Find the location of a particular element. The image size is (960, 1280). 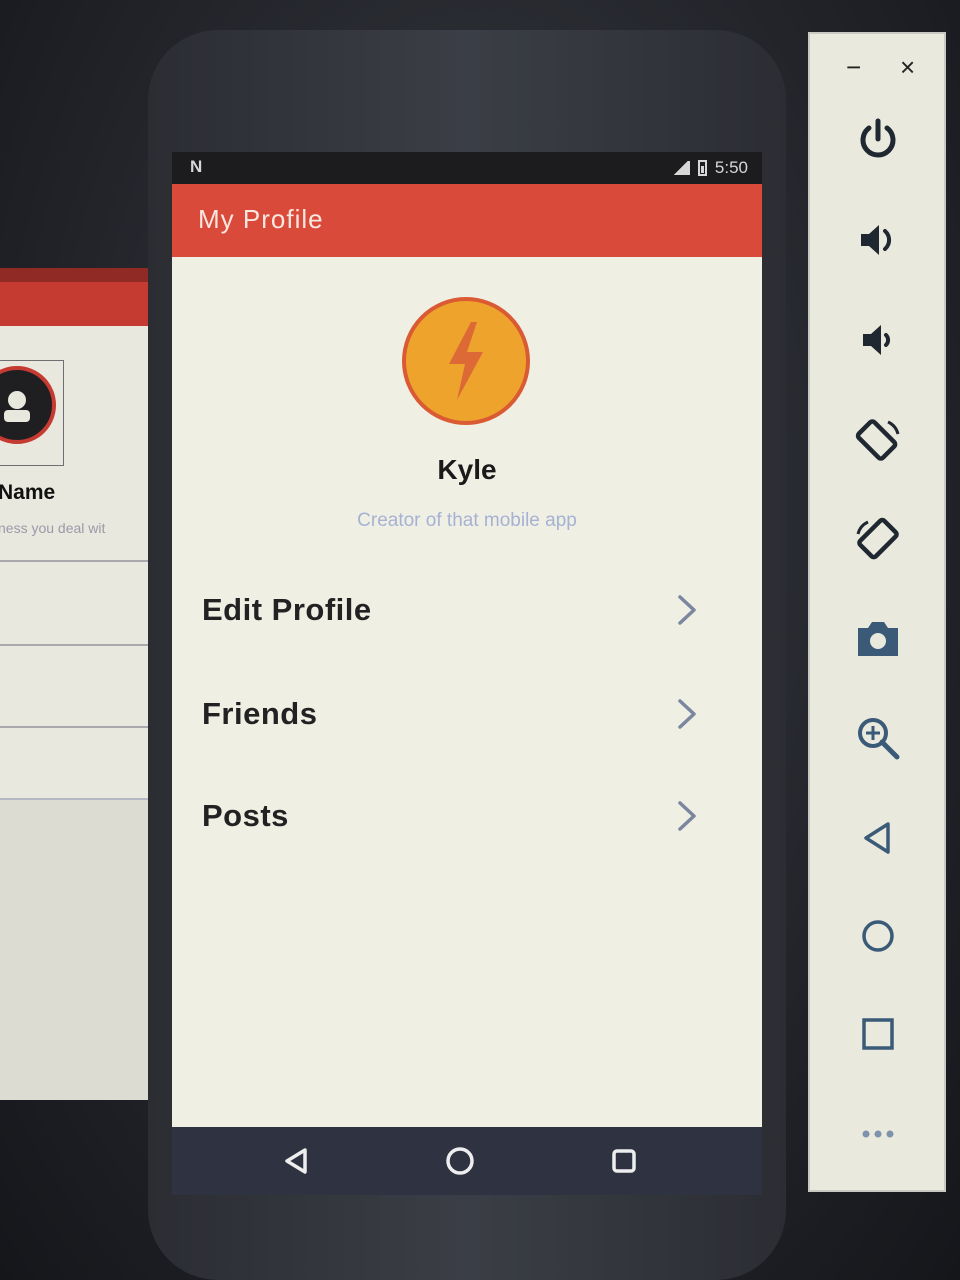

emulator-overview-button is located at coordinates (878, 1034).